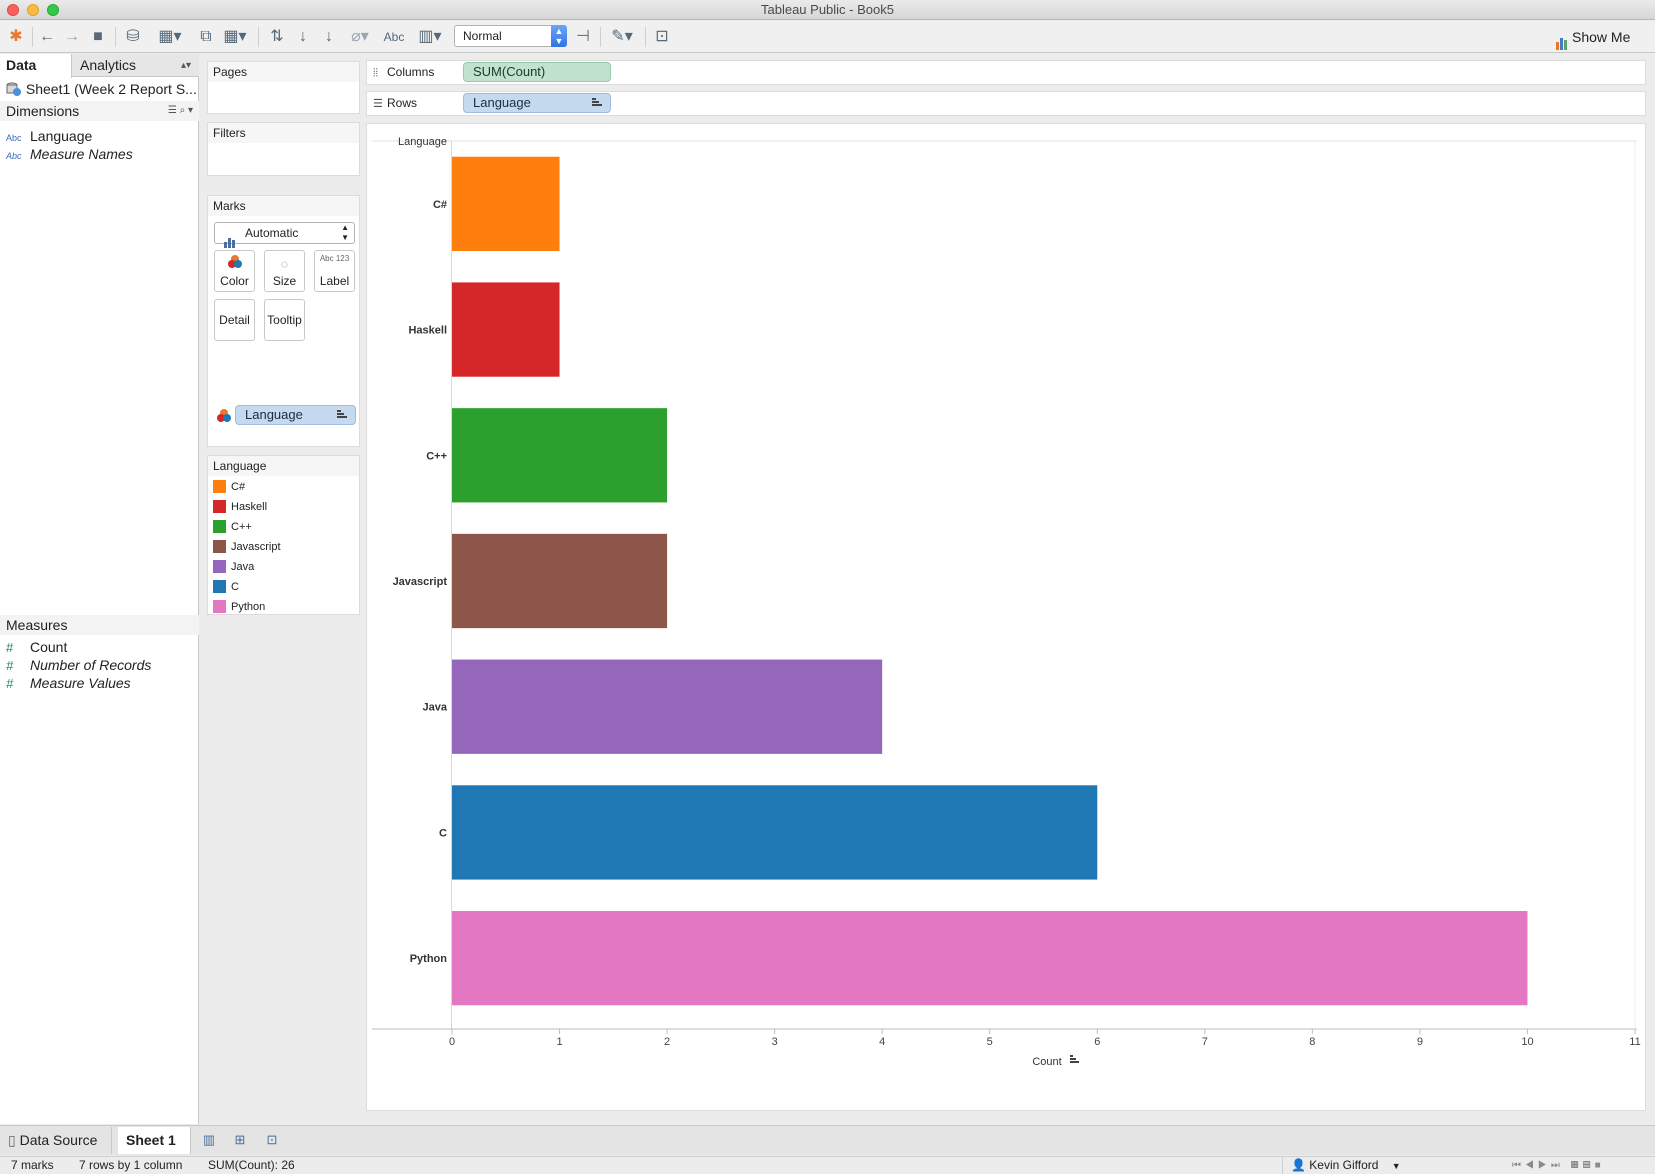  Describe the element at coordinates (243, 567) in the screenshot. I see `legend-label: Java` at that location.